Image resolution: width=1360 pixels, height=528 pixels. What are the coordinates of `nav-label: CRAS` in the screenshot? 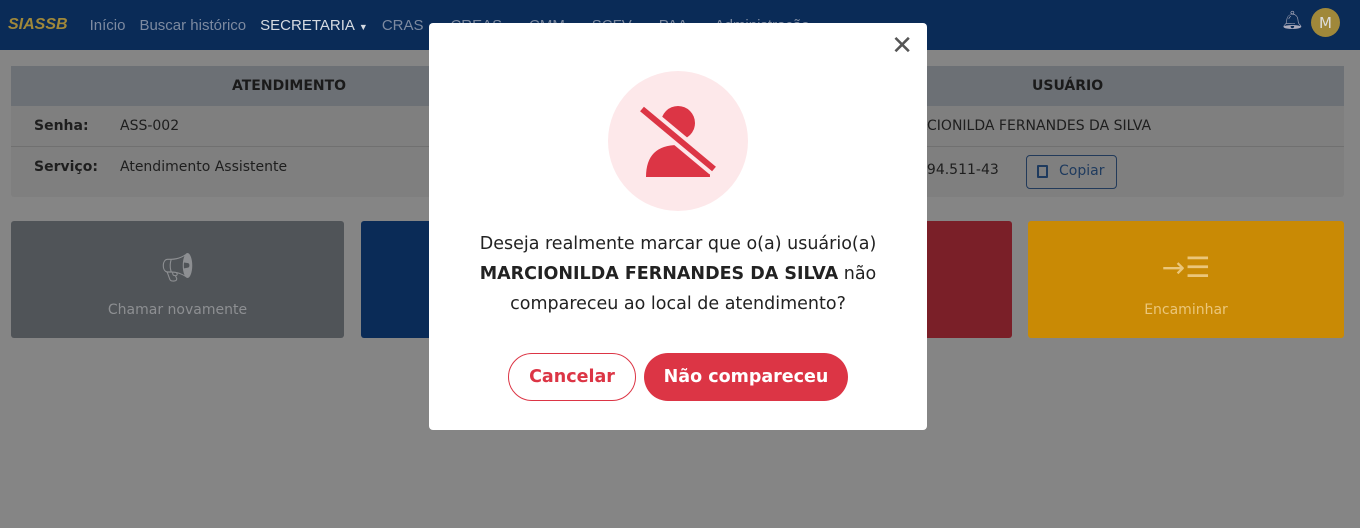 It's located at (402, 25).